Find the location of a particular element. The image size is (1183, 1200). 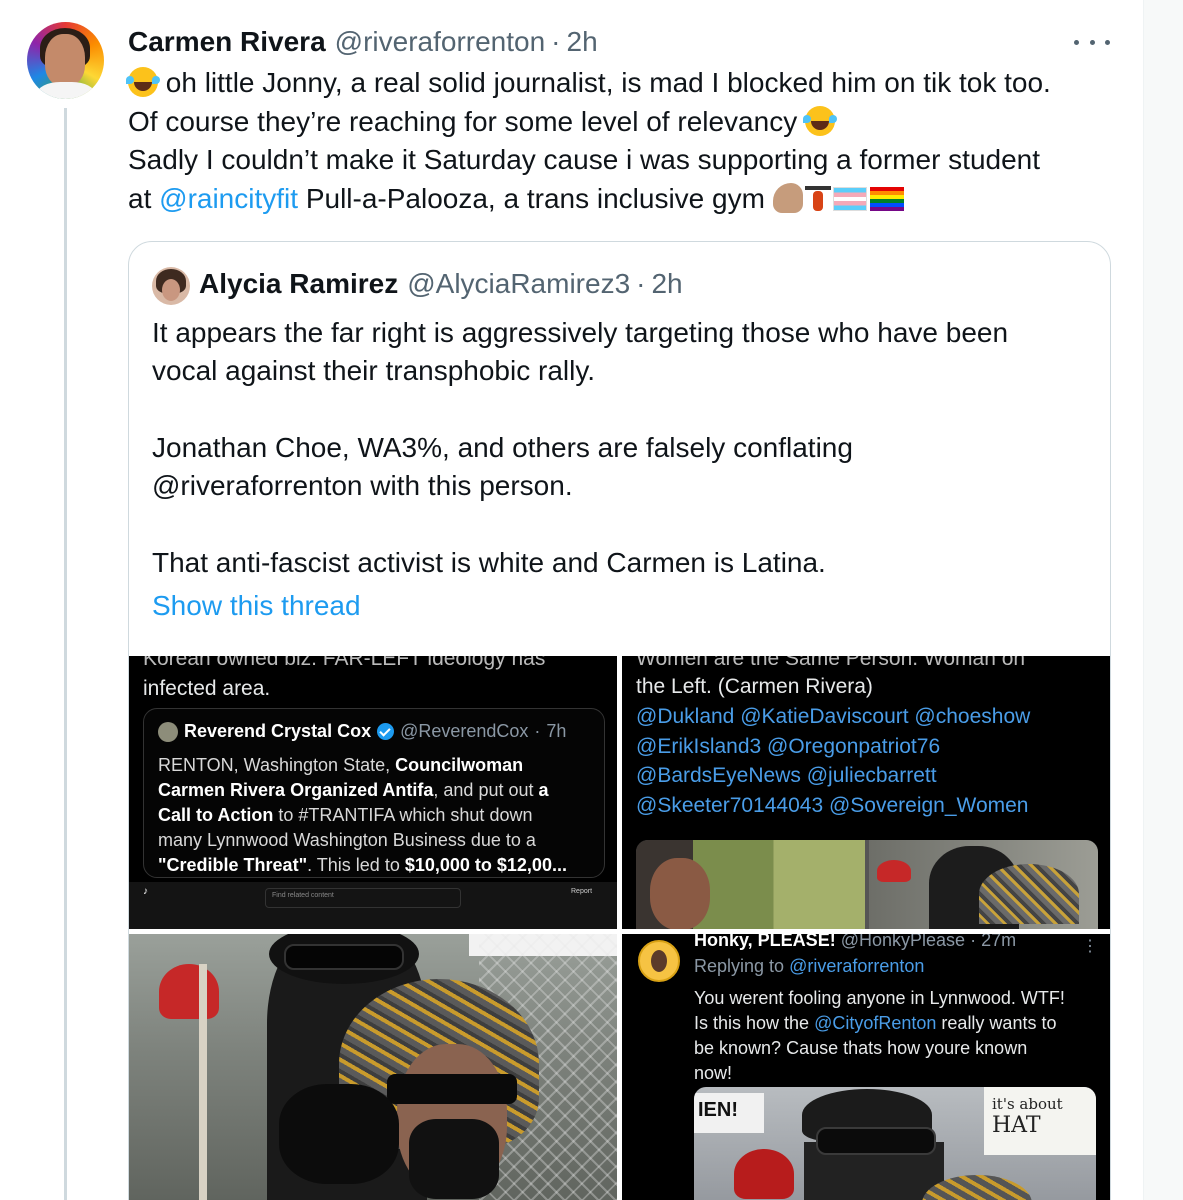

image-text: Women are the Same Person. Woman on is located at coordinates (831, 663).